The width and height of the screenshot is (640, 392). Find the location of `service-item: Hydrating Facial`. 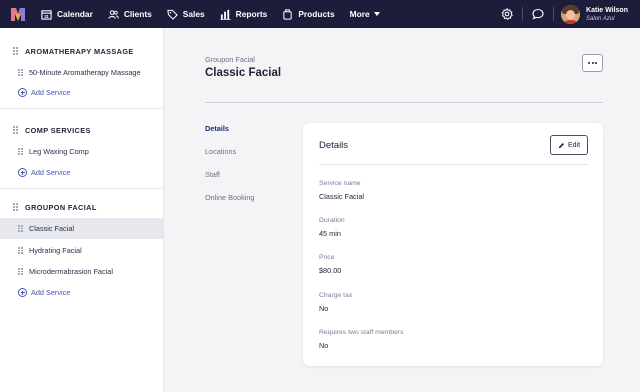

service-item: Hydrating Facial is located at coordinates (81, 250).